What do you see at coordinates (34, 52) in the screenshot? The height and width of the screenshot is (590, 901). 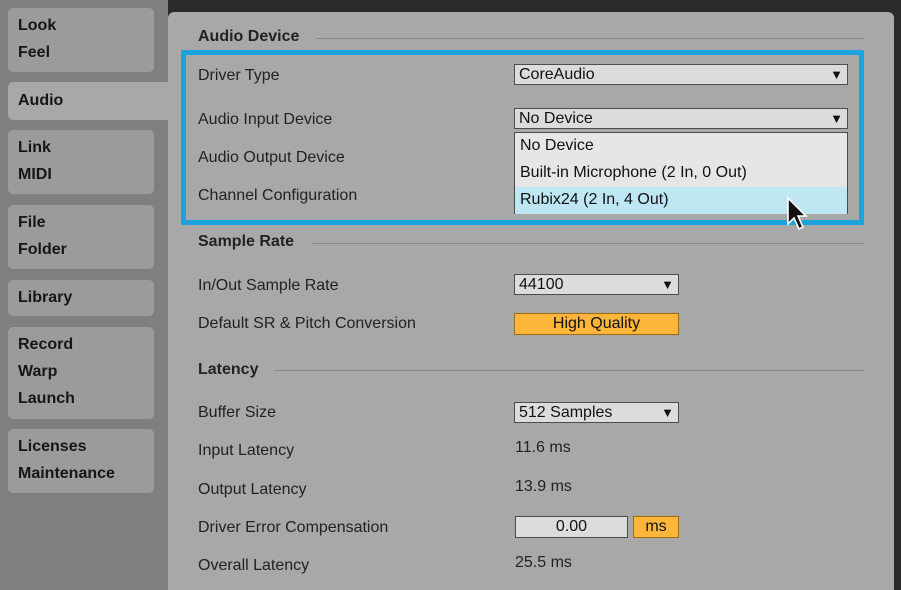 I see `tab-look-feel-line-2: Feel` at bounding box center [34, 52].